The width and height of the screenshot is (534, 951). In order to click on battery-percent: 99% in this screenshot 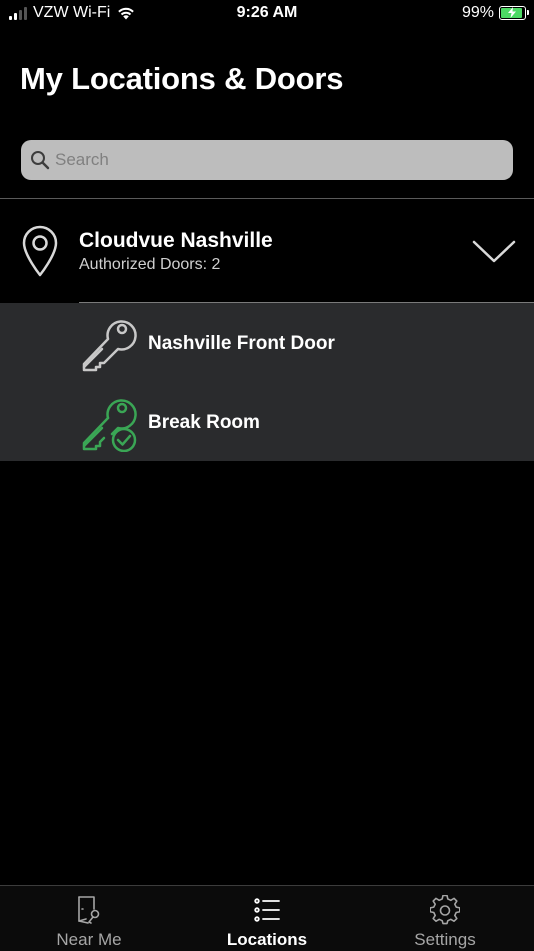, I will do `click(477, 12)`.